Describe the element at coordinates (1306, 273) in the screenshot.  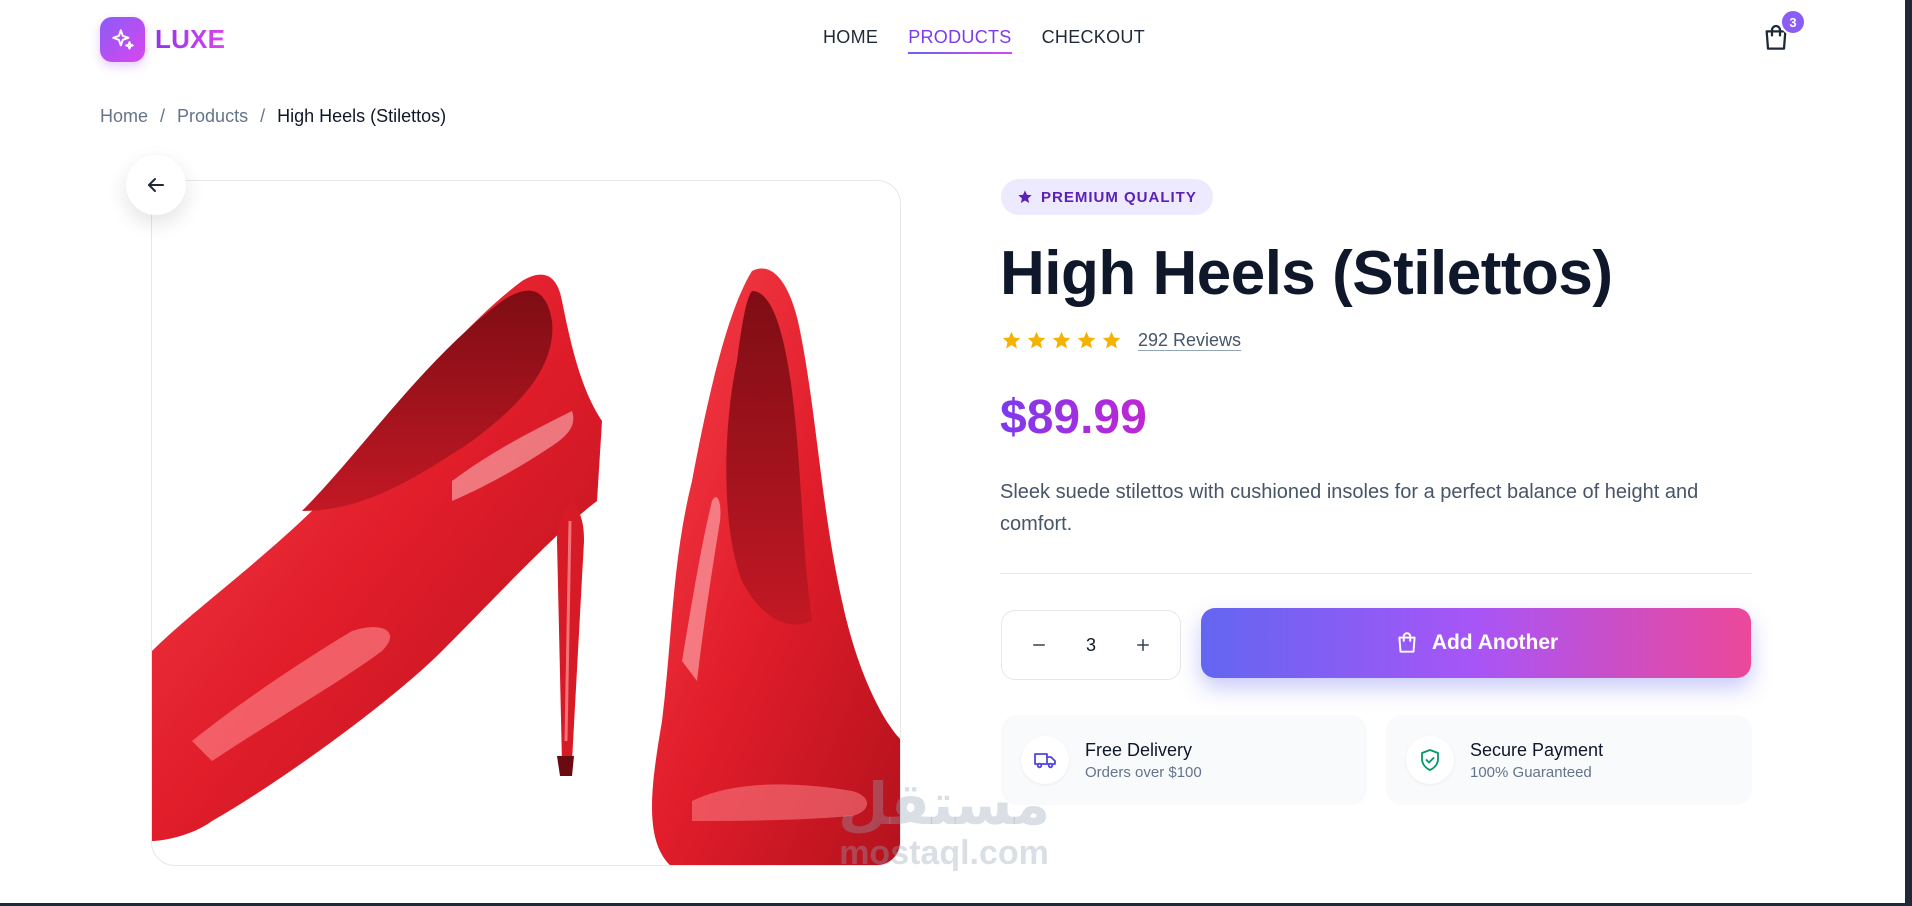
I see `product-title: High Heels (Stilettos)` at that location.